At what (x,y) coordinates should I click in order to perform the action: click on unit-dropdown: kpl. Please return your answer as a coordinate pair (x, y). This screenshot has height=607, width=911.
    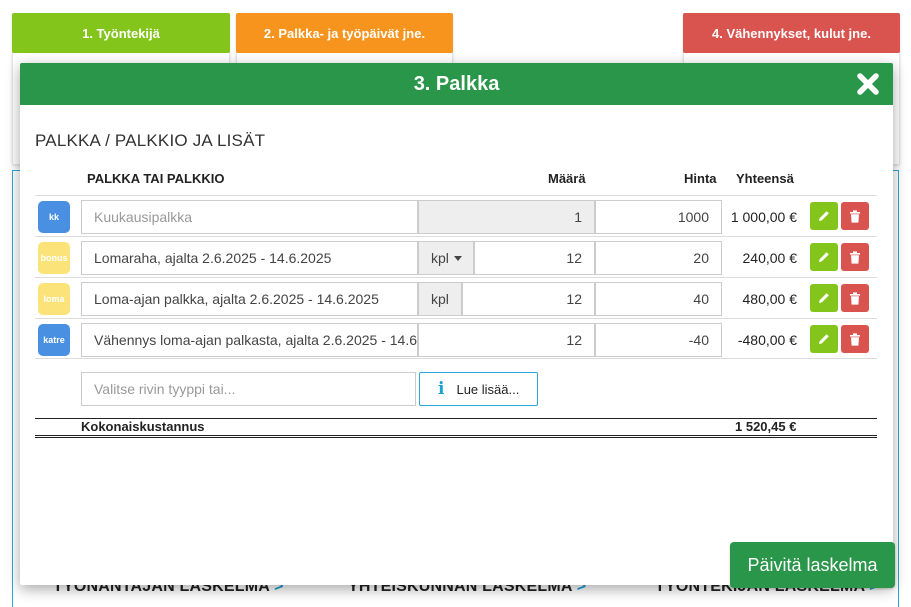
    Looking at the image, I should click on (446, 258).